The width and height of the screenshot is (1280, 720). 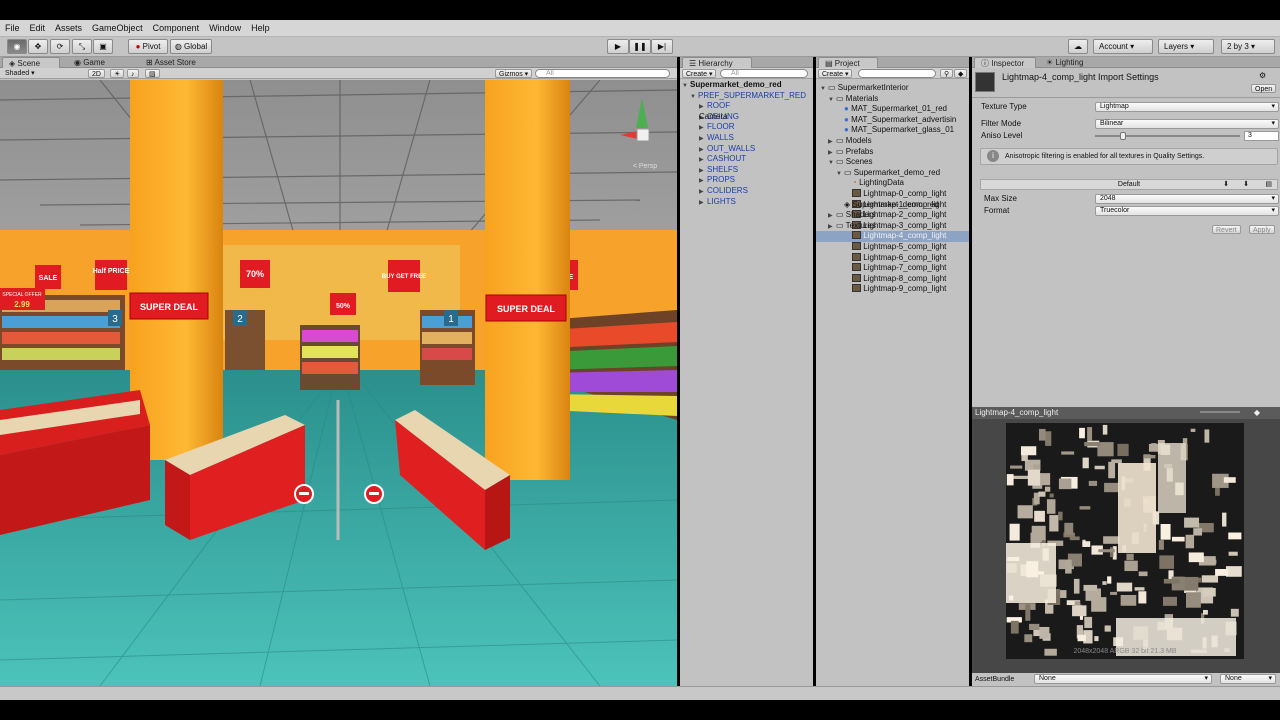 I want to click on sun-icon: ☀, so click(x=117, y=74).